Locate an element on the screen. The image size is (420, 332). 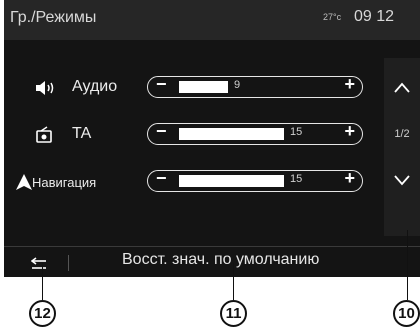
clock: 09 12 is located at coordinates (374, 16).